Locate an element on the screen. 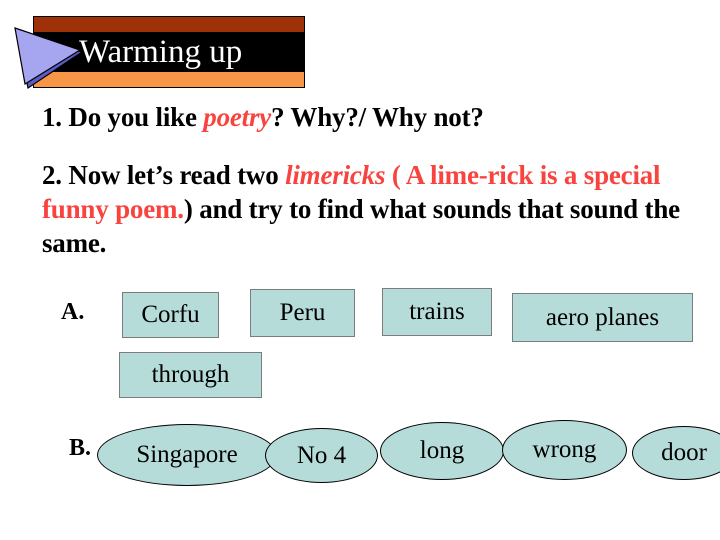  word-ellipse-label: long is located at coordinates (442, 450).